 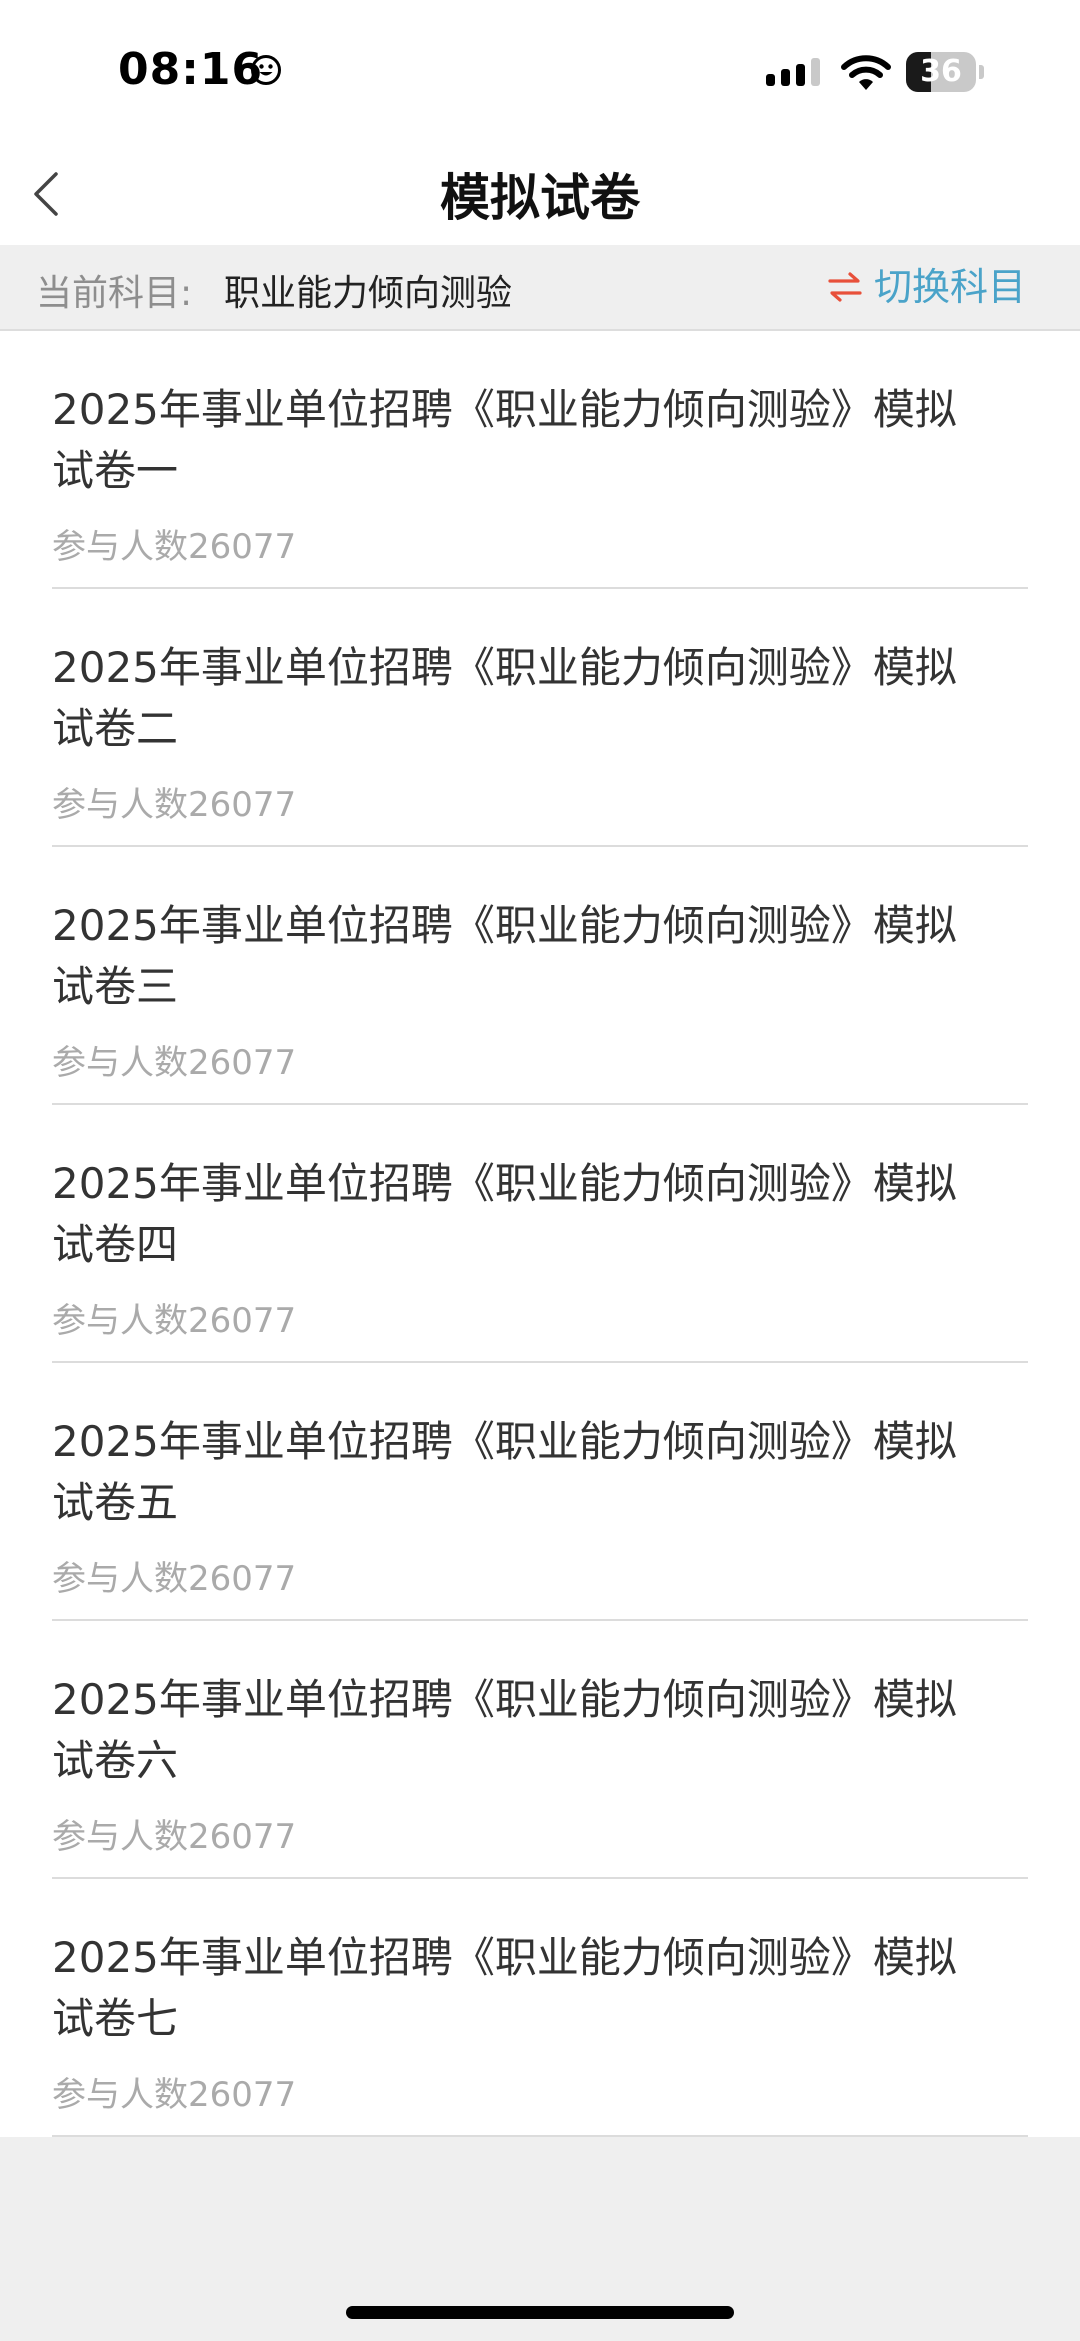 I want to click on battery-cap, so click(x=981, y=72).